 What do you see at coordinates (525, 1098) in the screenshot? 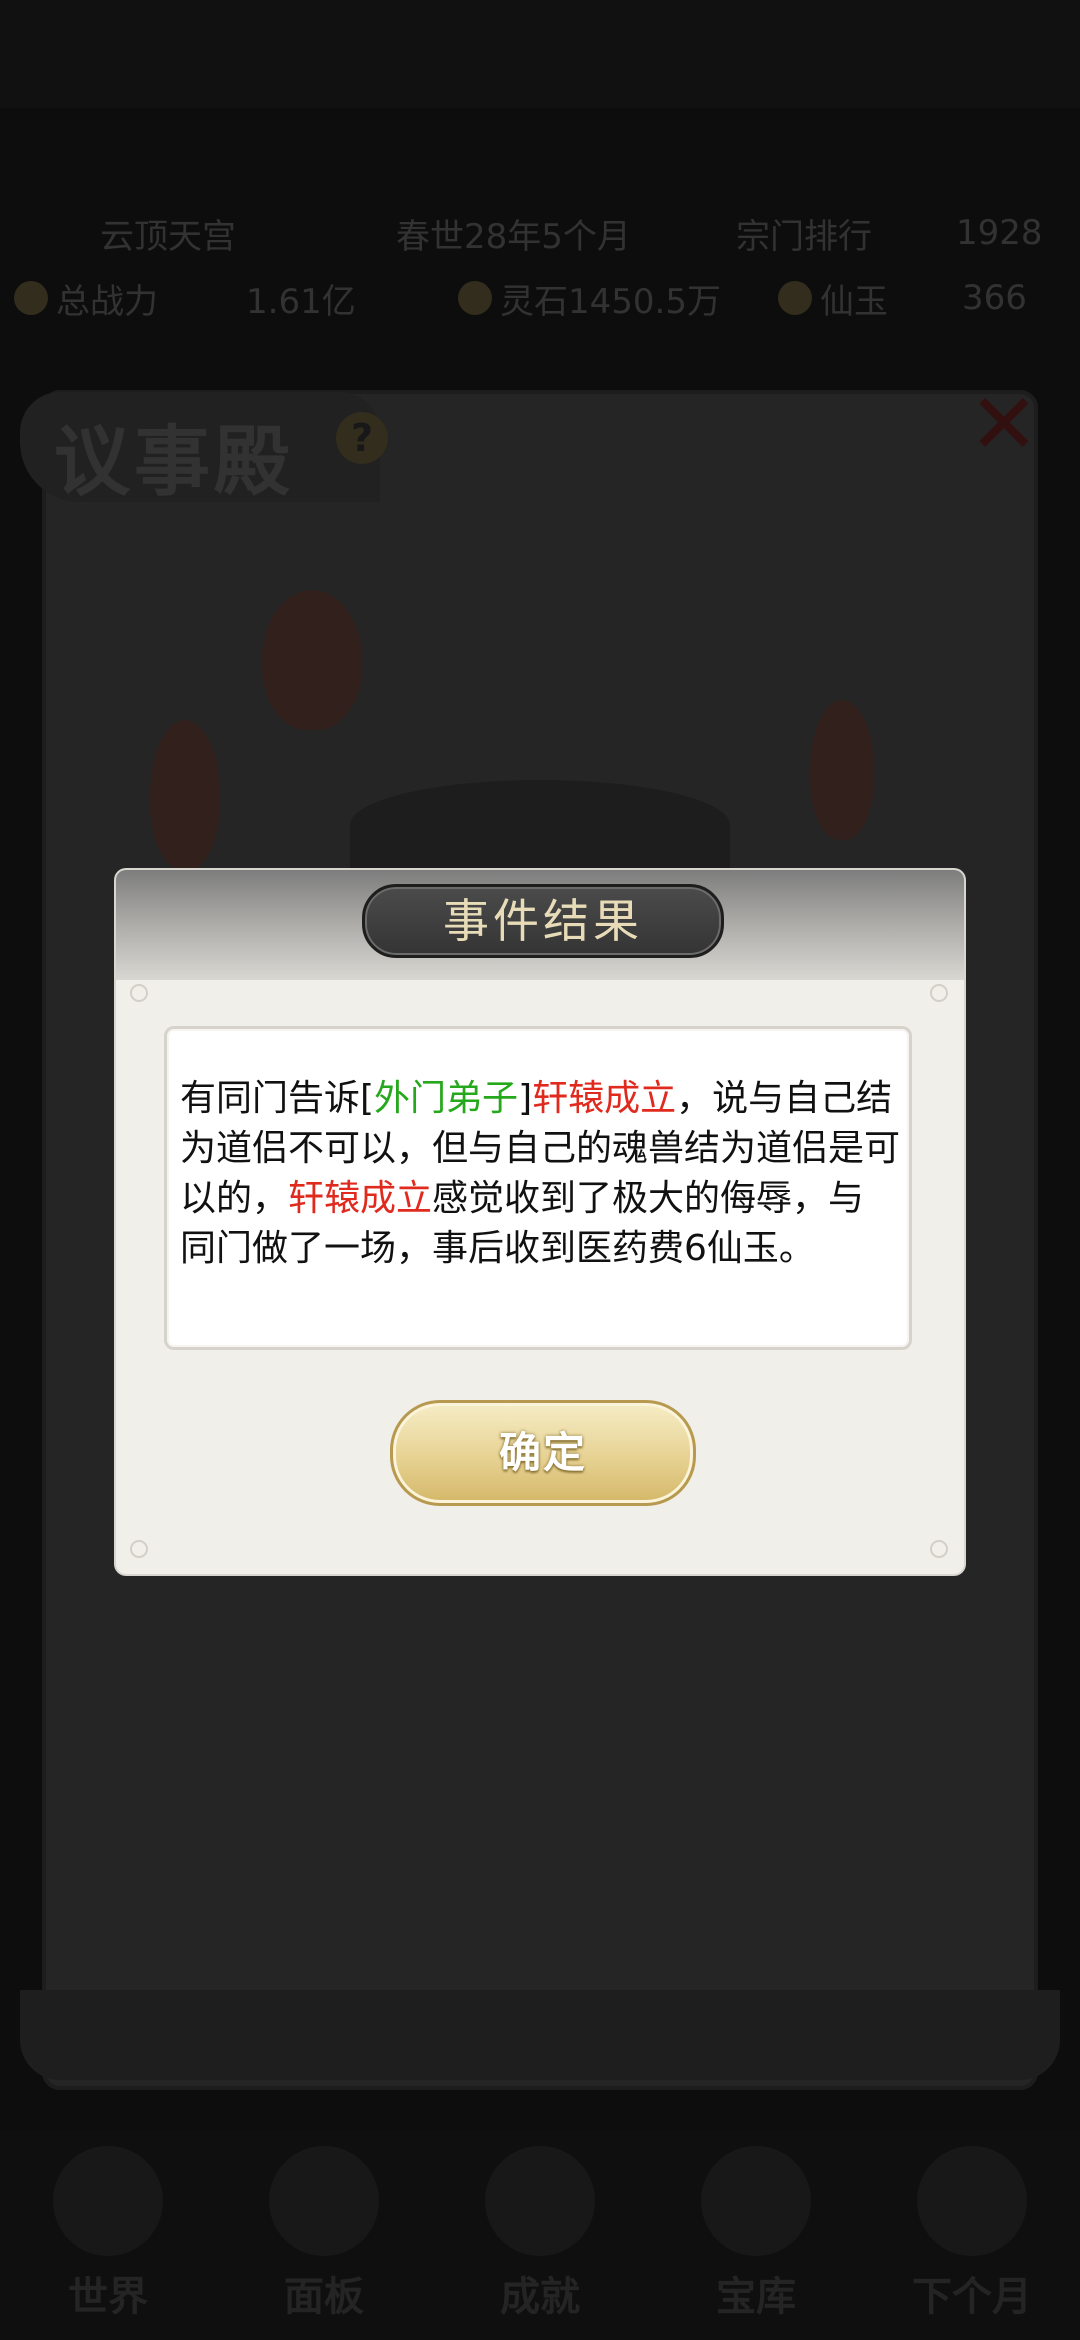
I see `message-segment: ]` at bounding box center [525, 1098].